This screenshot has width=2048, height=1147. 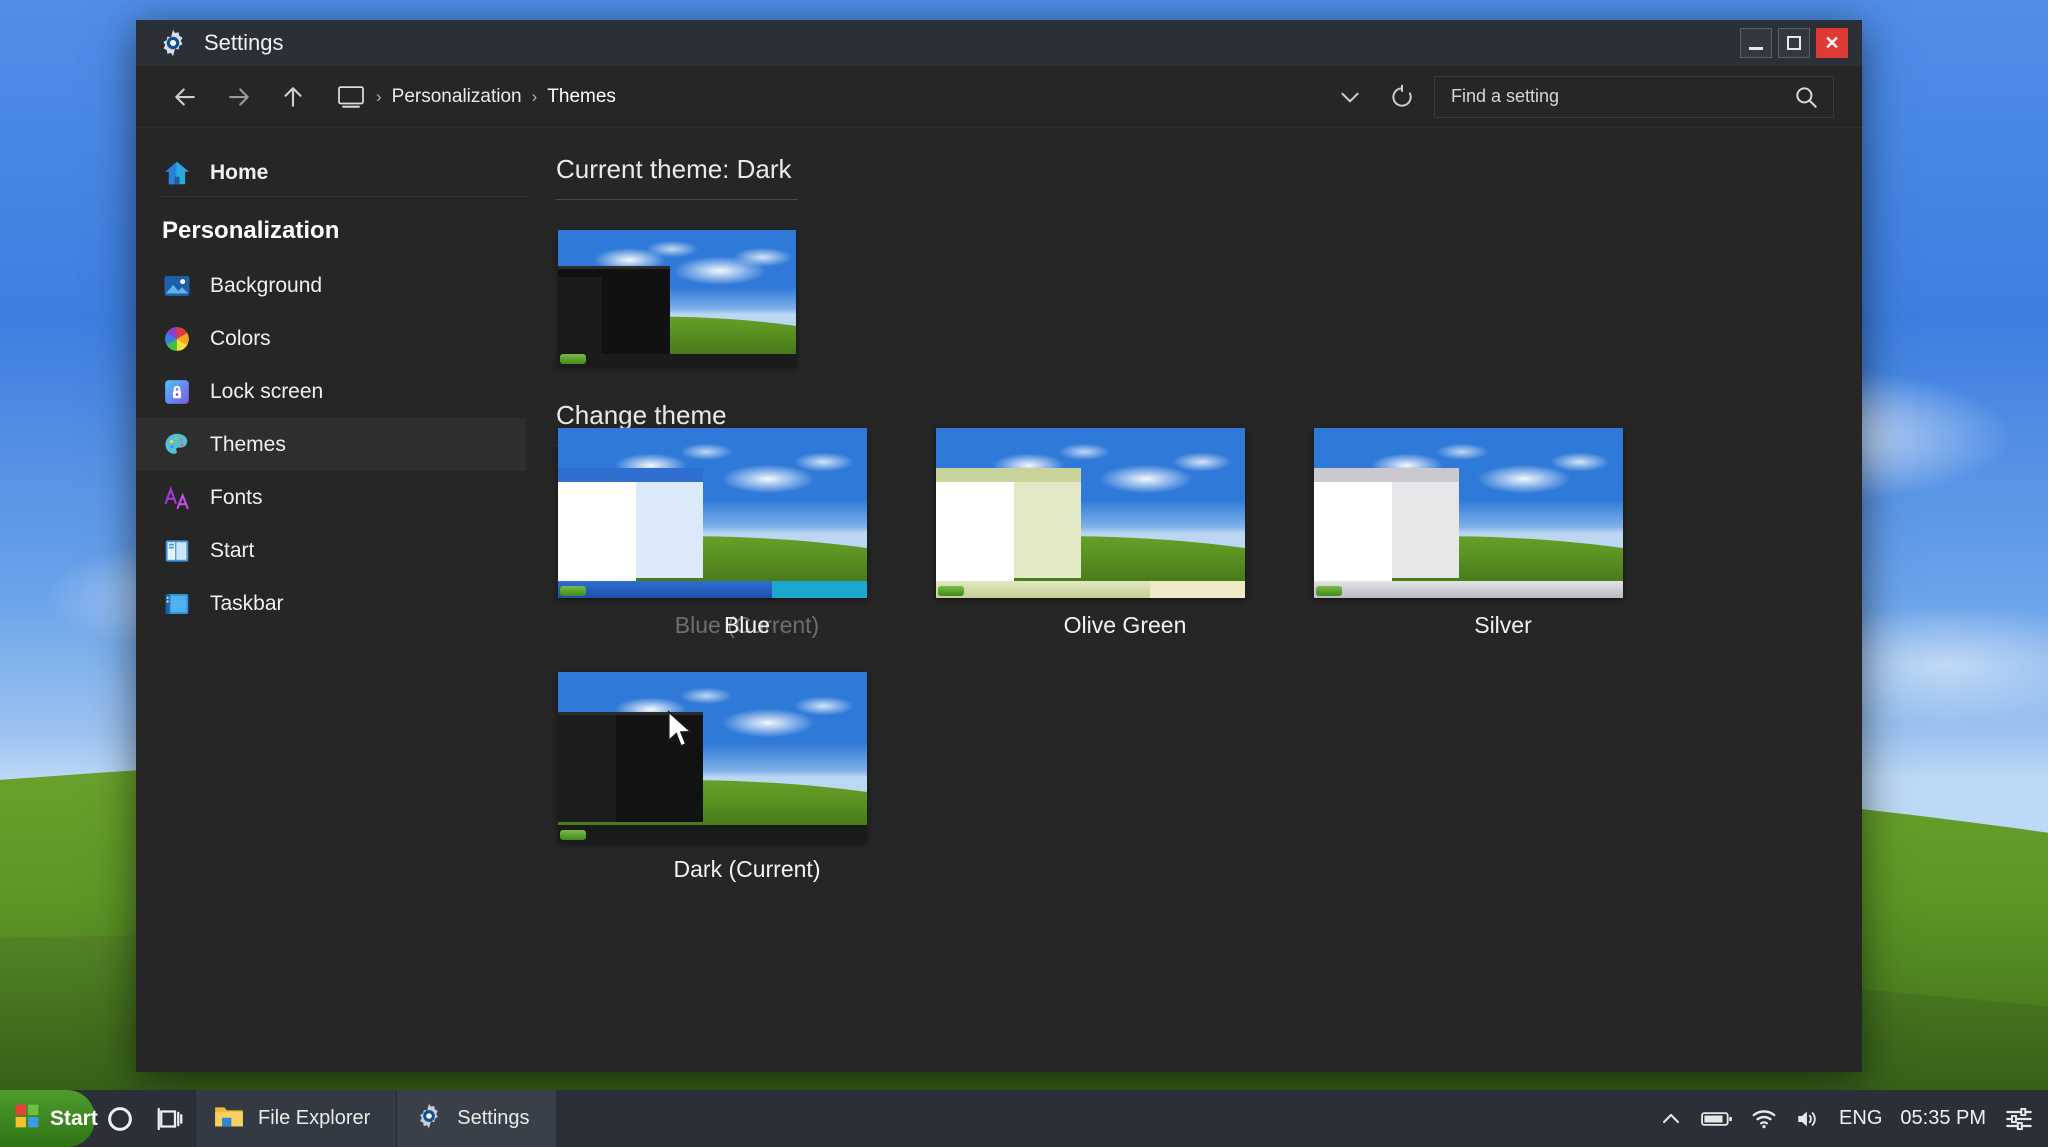 I want to click on sidebar-item-home: Home, so click(x=331, y=172).